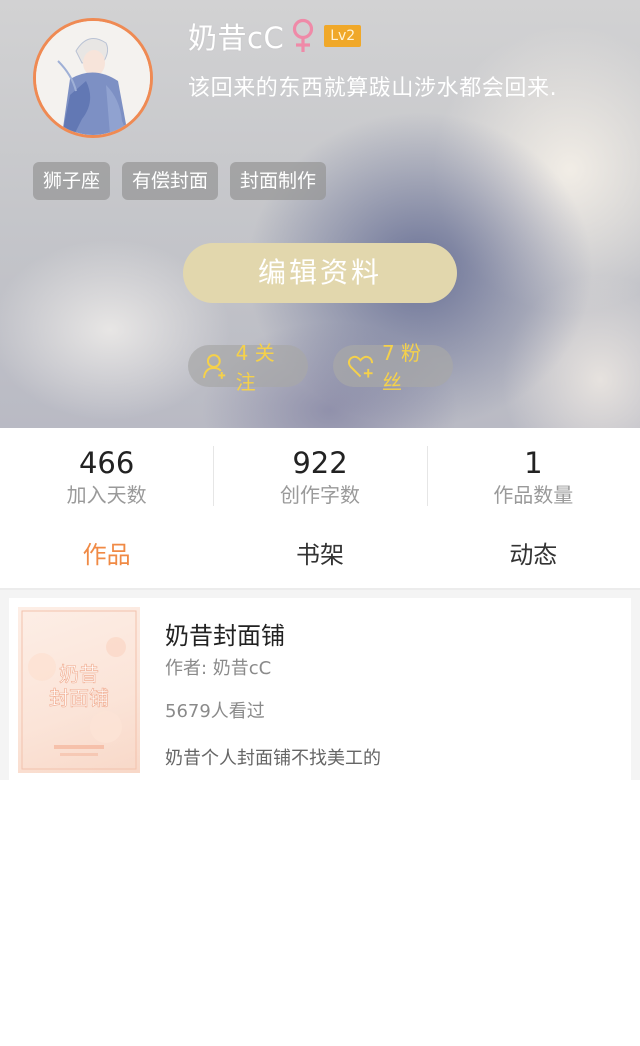 The height and width of the screenshot is (1046, 640). I want to click on avatar-illustration, so click(93, 78).